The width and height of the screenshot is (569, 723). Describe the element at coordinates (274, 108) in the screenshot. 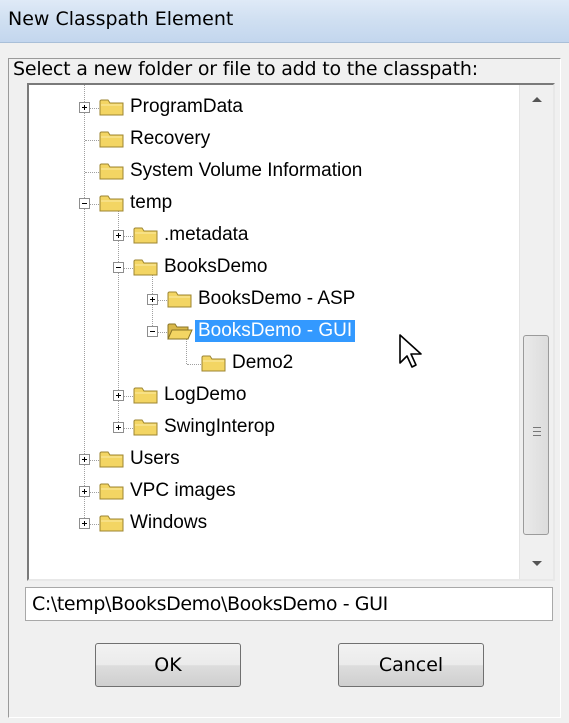

I see `tree-item: ProgramData` at that location.